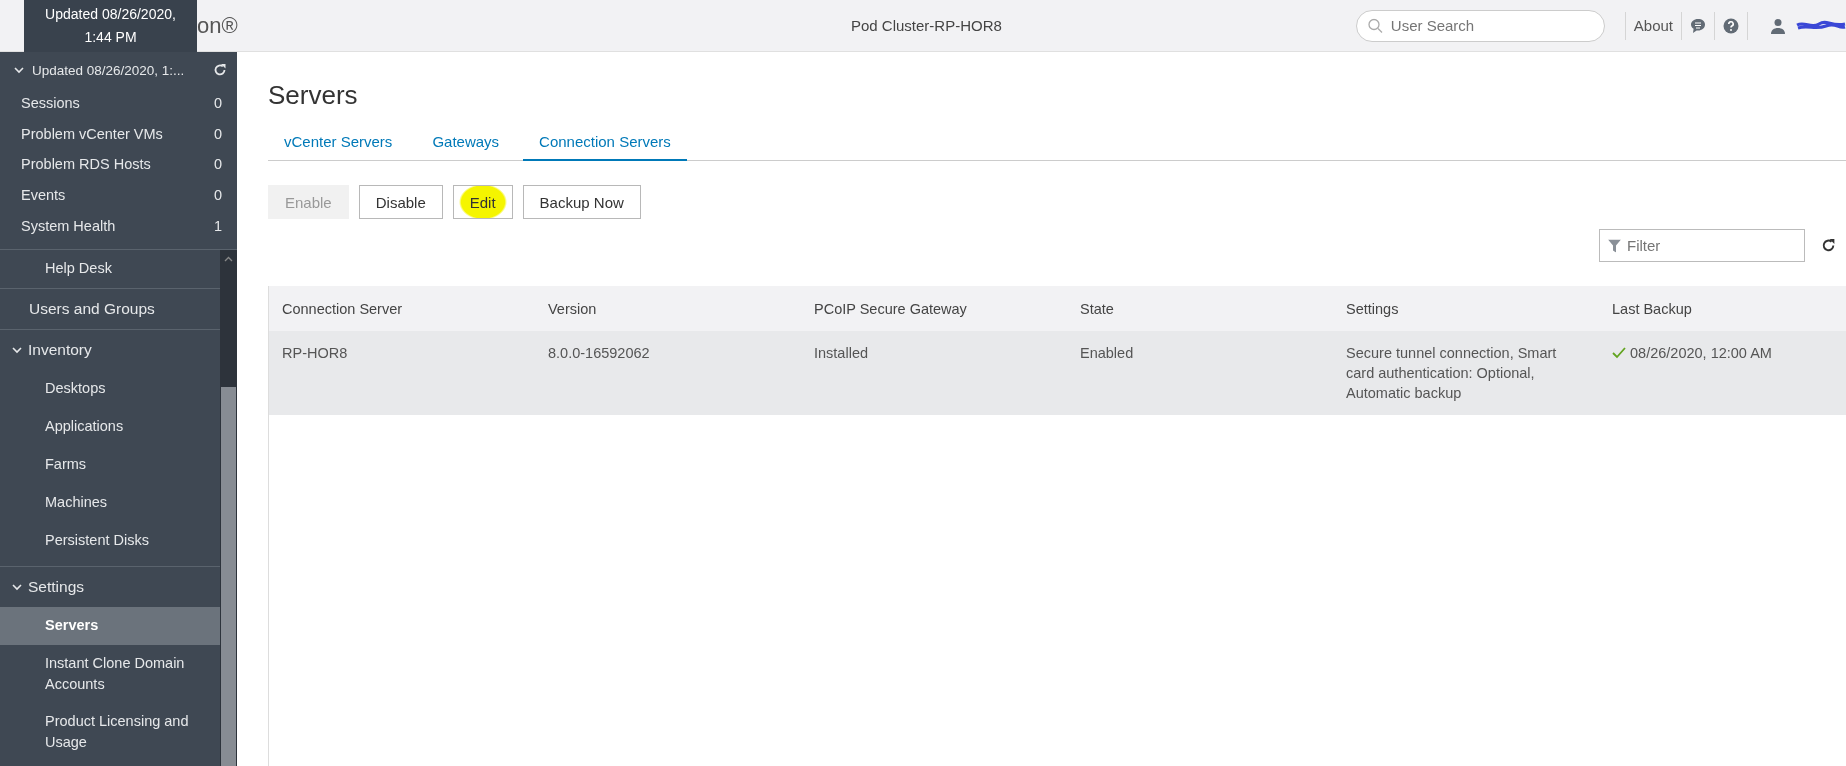  I want to click on nav-item: Users and Groups, so click(110, 308).